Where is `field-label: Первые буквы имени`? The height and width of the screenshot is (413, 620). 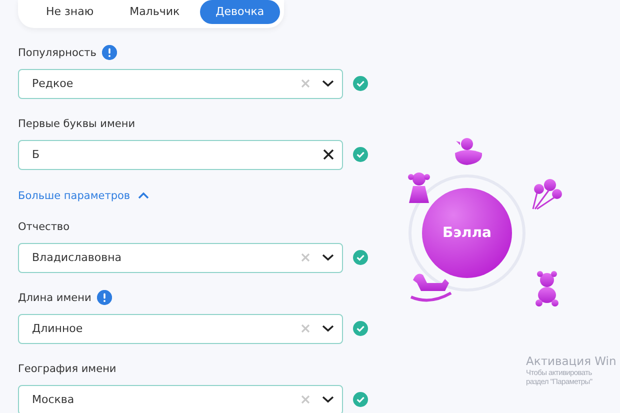 field-label: Первые буквы имени is located at coordinates (77, 124).